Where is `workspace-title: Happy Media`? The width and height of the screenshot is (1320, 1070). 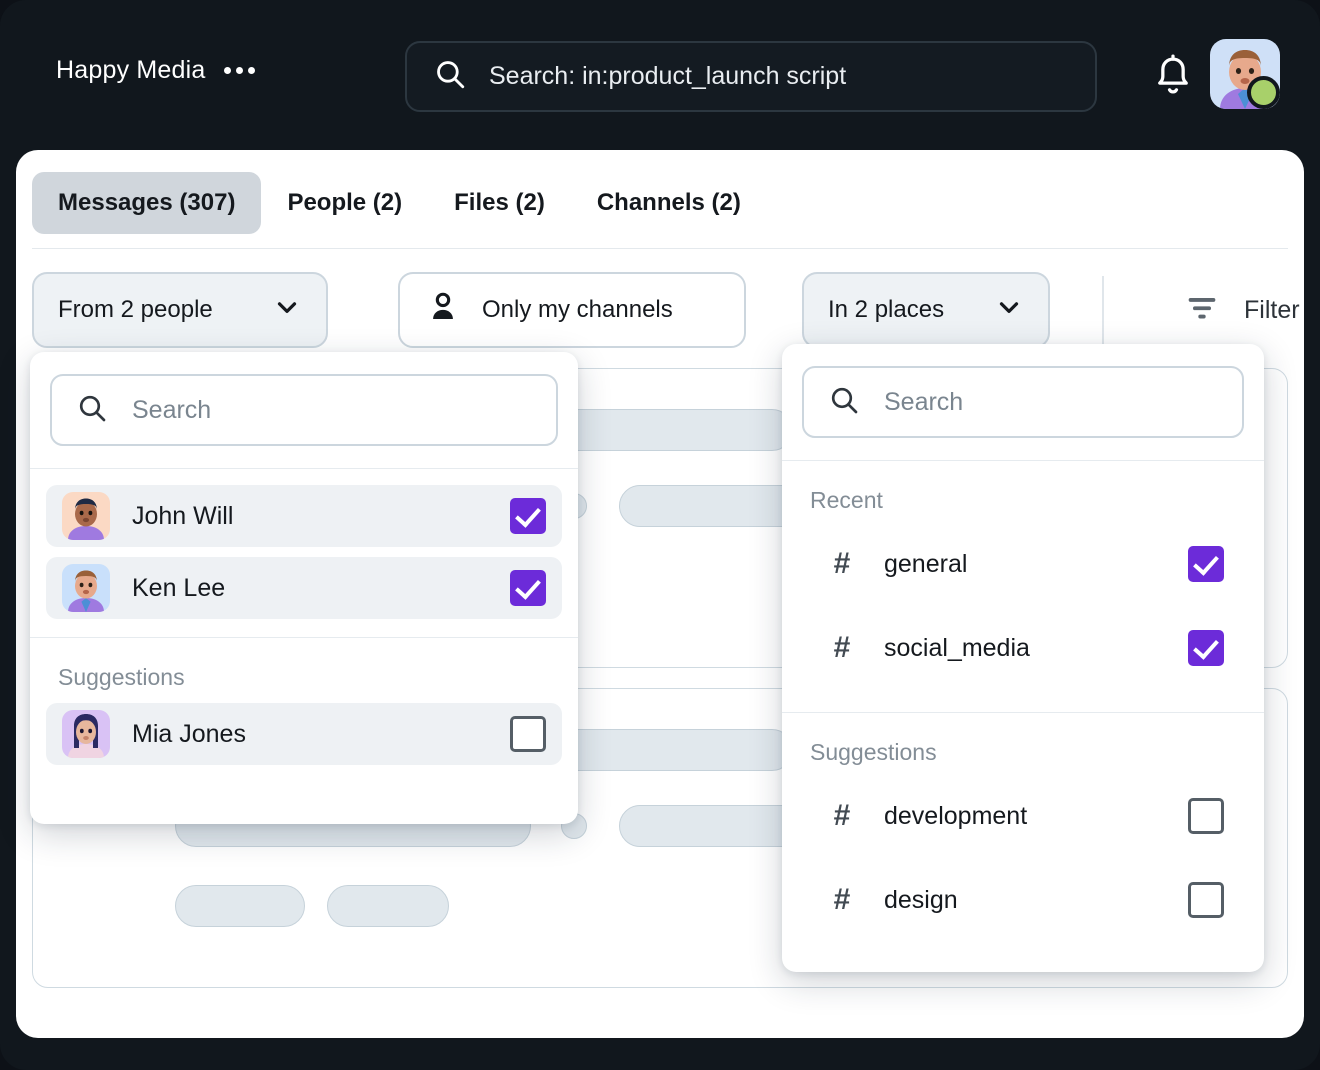 workspace-title: Happy Media is located at coordinates (131, 70).